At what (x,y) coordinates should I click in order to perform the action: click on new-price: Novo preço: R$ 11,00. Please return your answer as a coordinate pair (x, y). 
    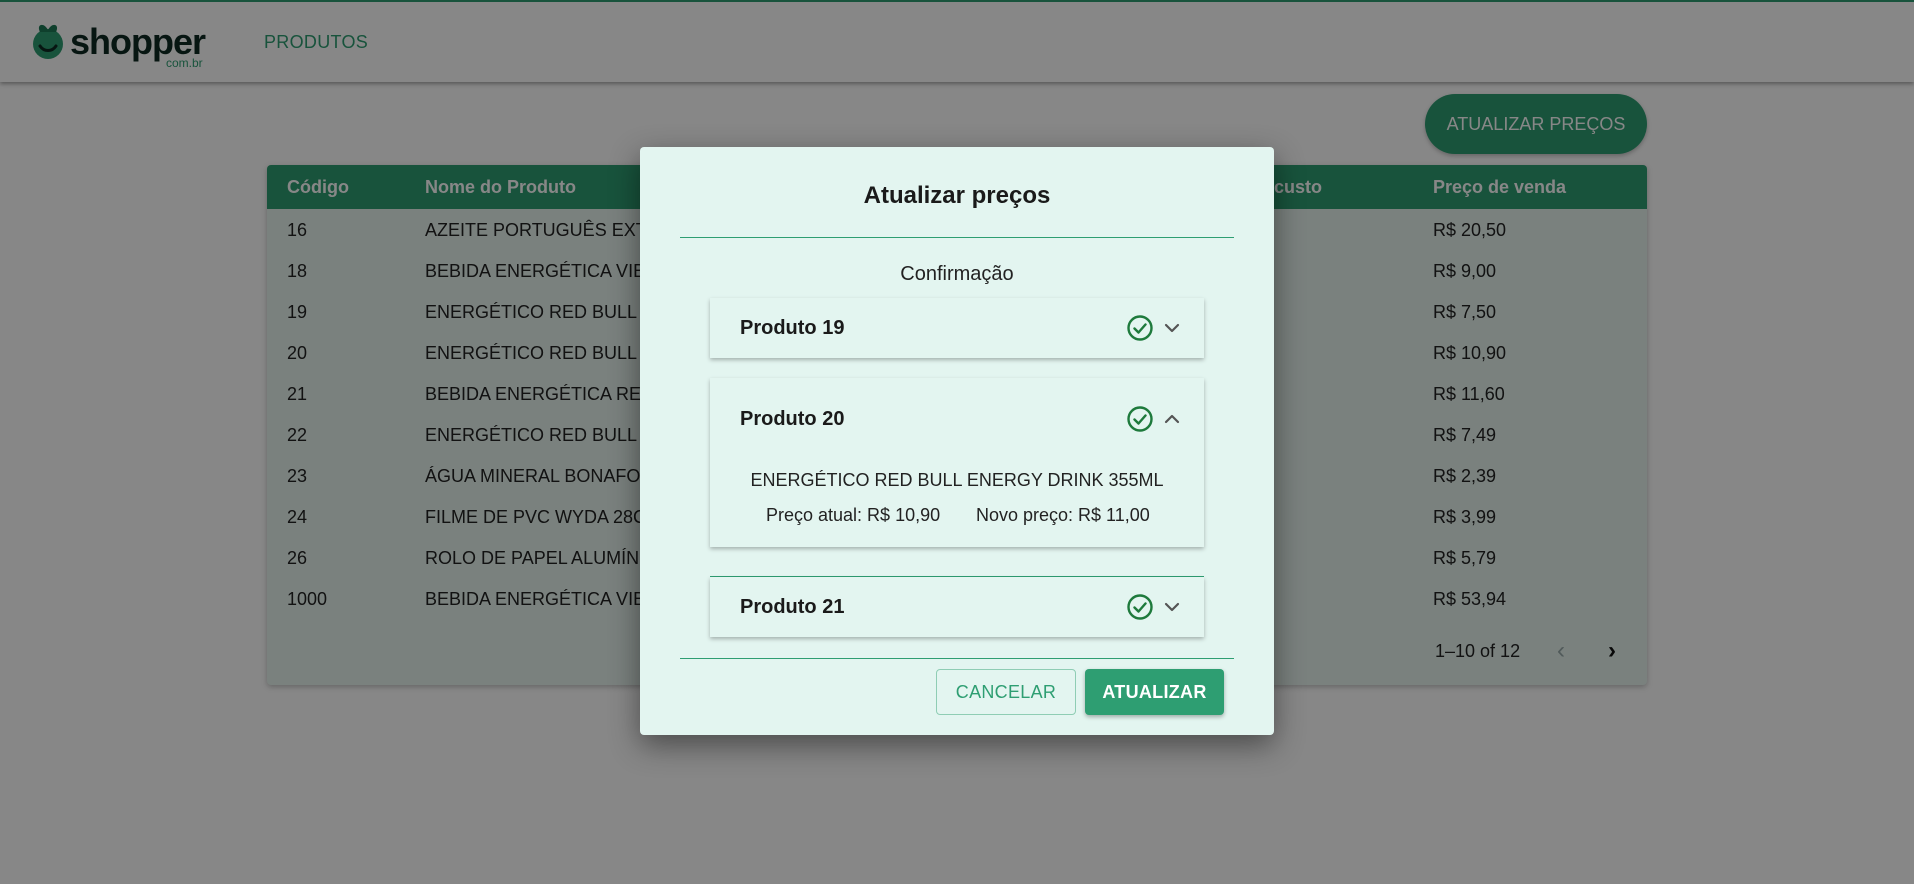
    Looking at the image, I should click on (1063, 515).